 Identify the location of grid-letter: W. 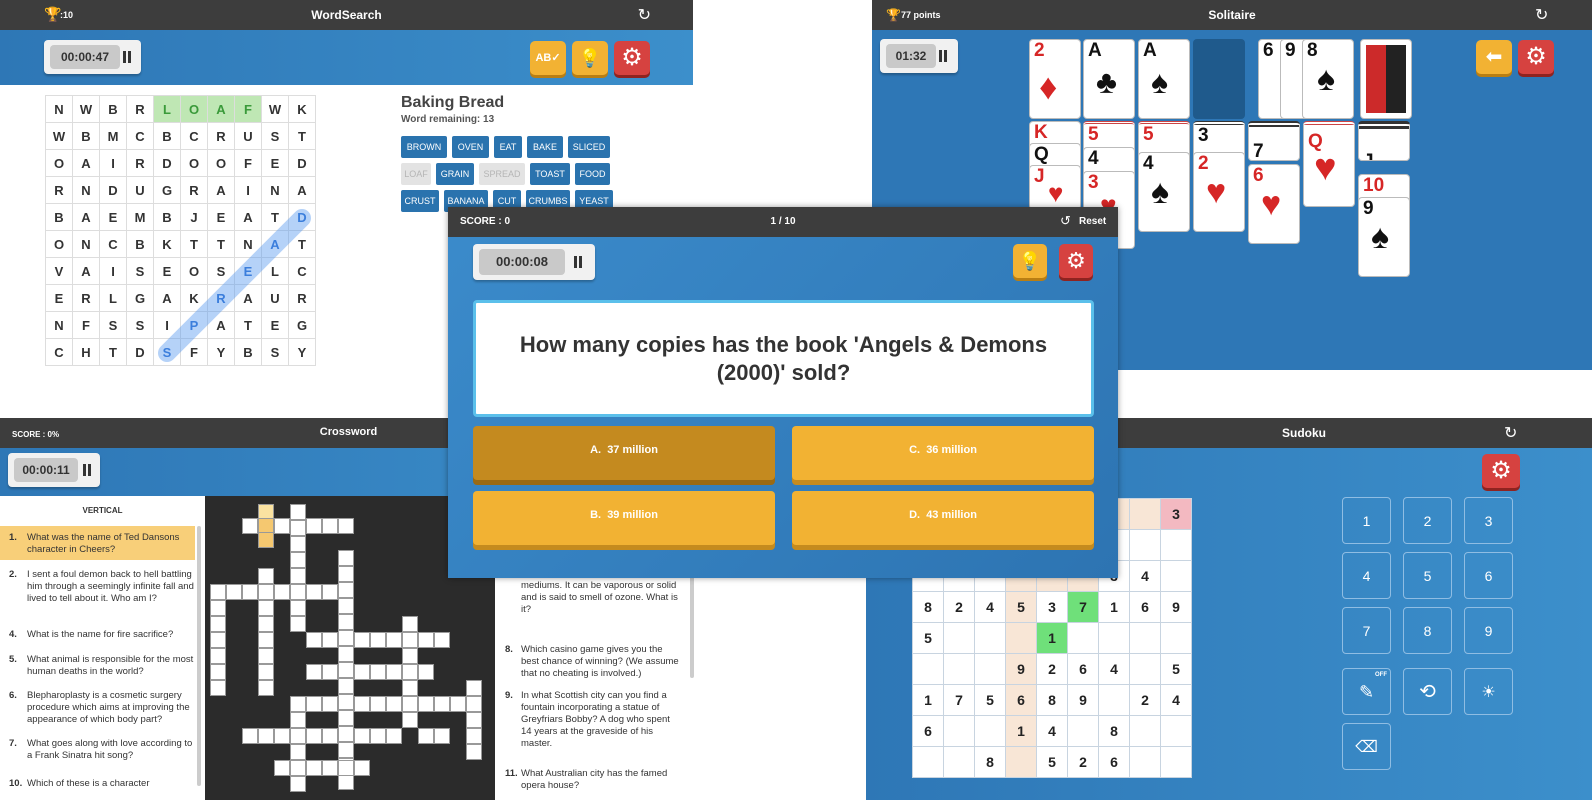
(86, 109).